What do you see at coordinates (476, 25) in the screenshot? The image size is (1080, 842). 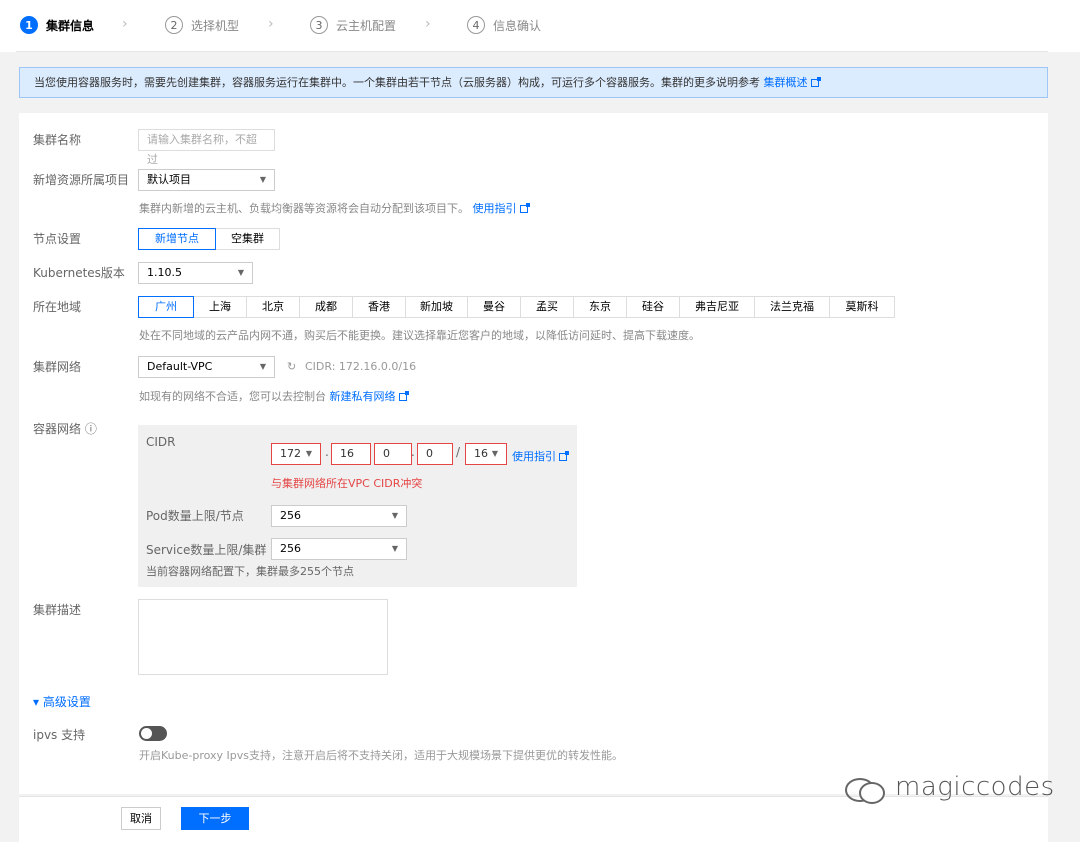 I see `step-number: 4` at bounding box center [476, 25].